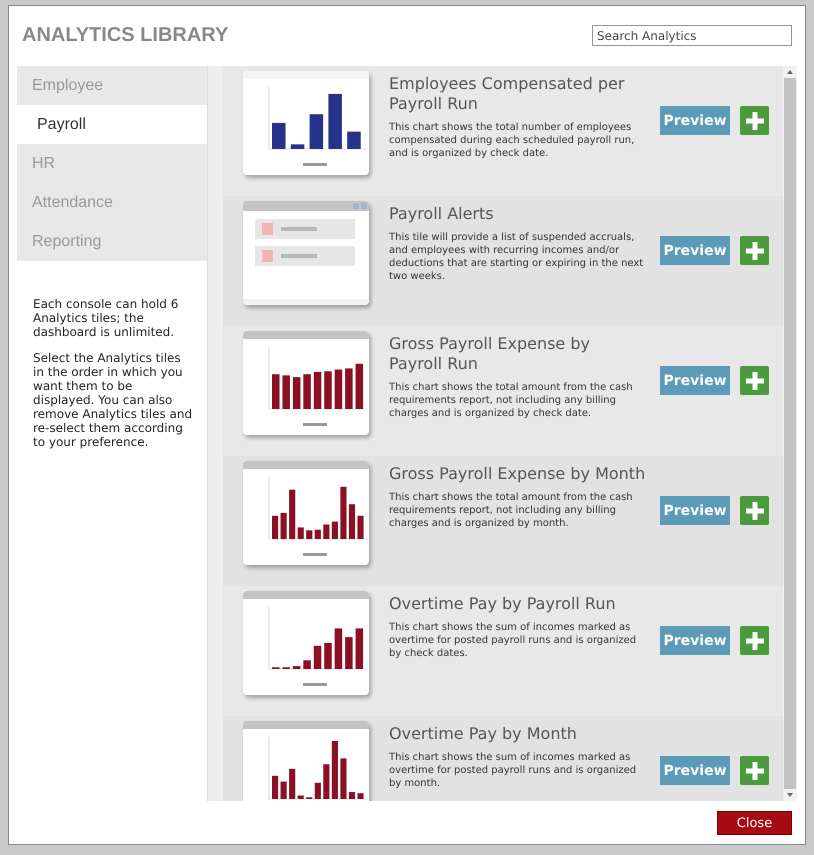  I want to click on search-field: Search Analytics, so click(692, 35).